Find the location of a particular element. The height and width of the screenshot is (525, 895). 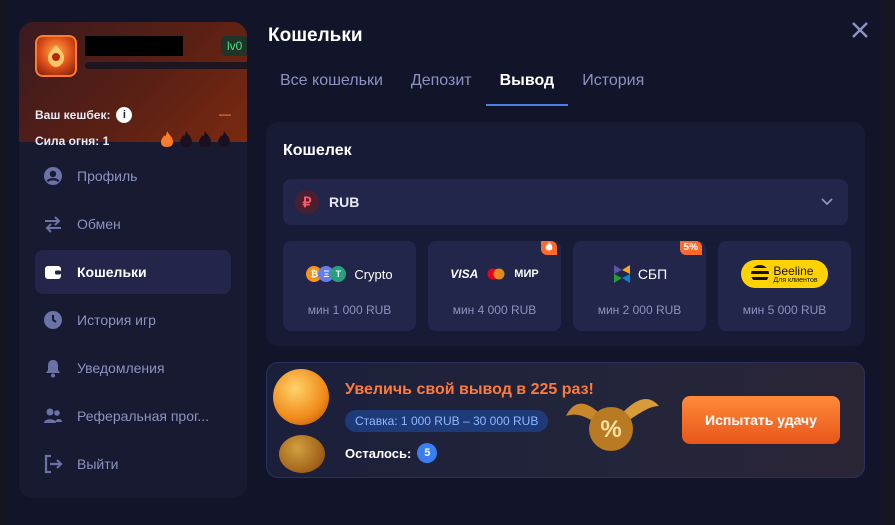

sbp-icon is located at coordinates (621, 274).